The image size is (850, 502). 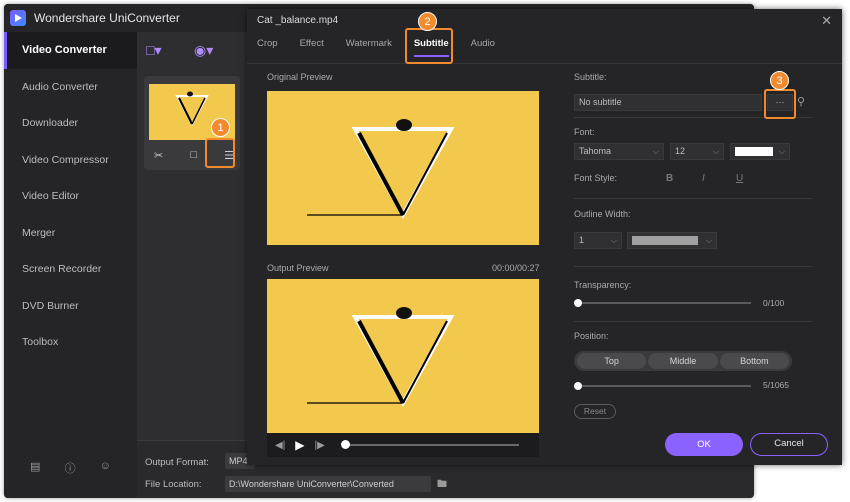 I want to click on original-preview, so click(x=403, y=168).